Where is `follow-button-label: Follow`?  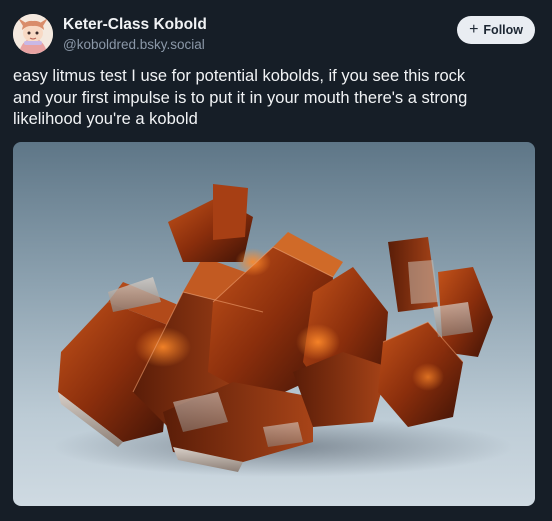 follow-button-label: Follow is located at coordinates (503, 30).